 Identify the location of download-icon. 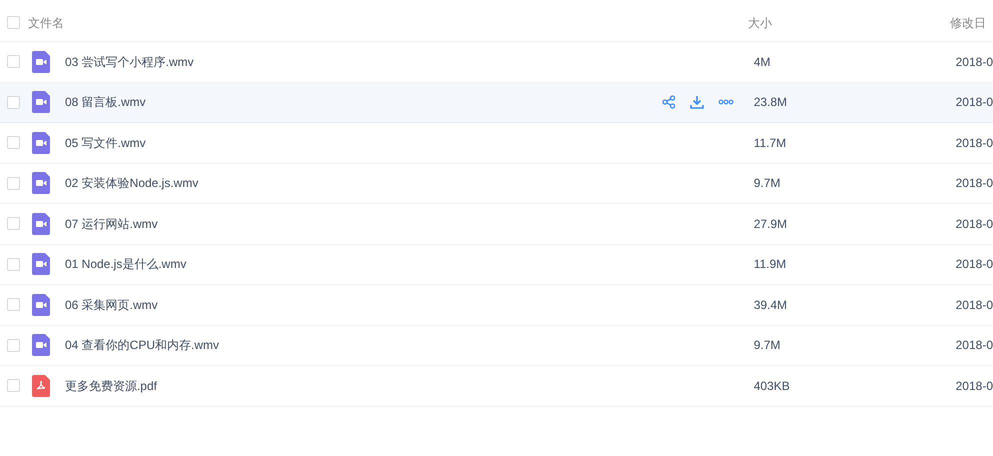
(697, 102).